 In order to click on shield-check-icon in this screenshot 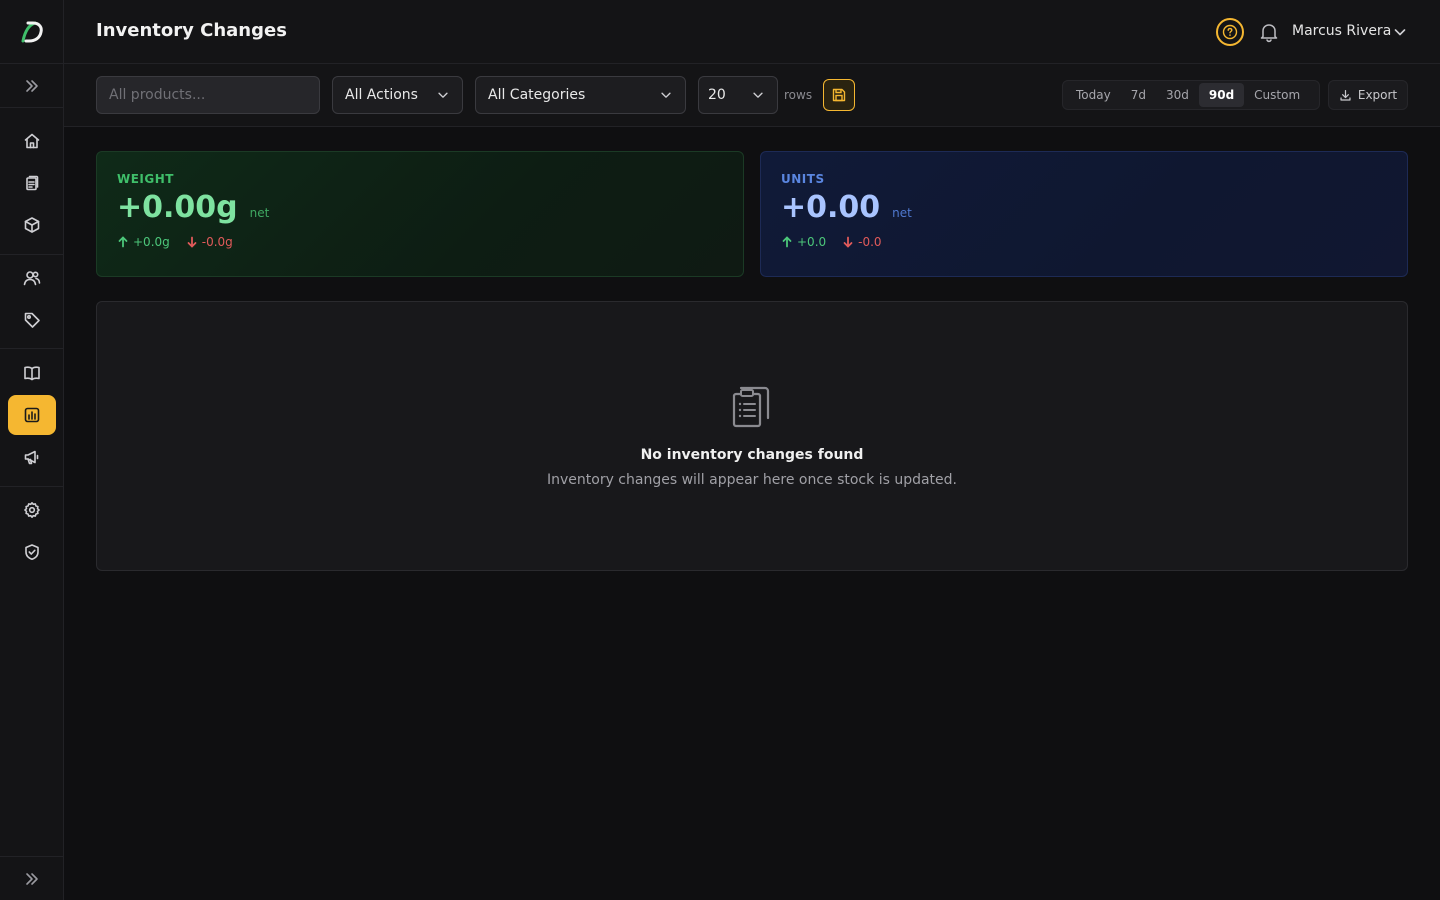, I will do `click(32, 552)`.